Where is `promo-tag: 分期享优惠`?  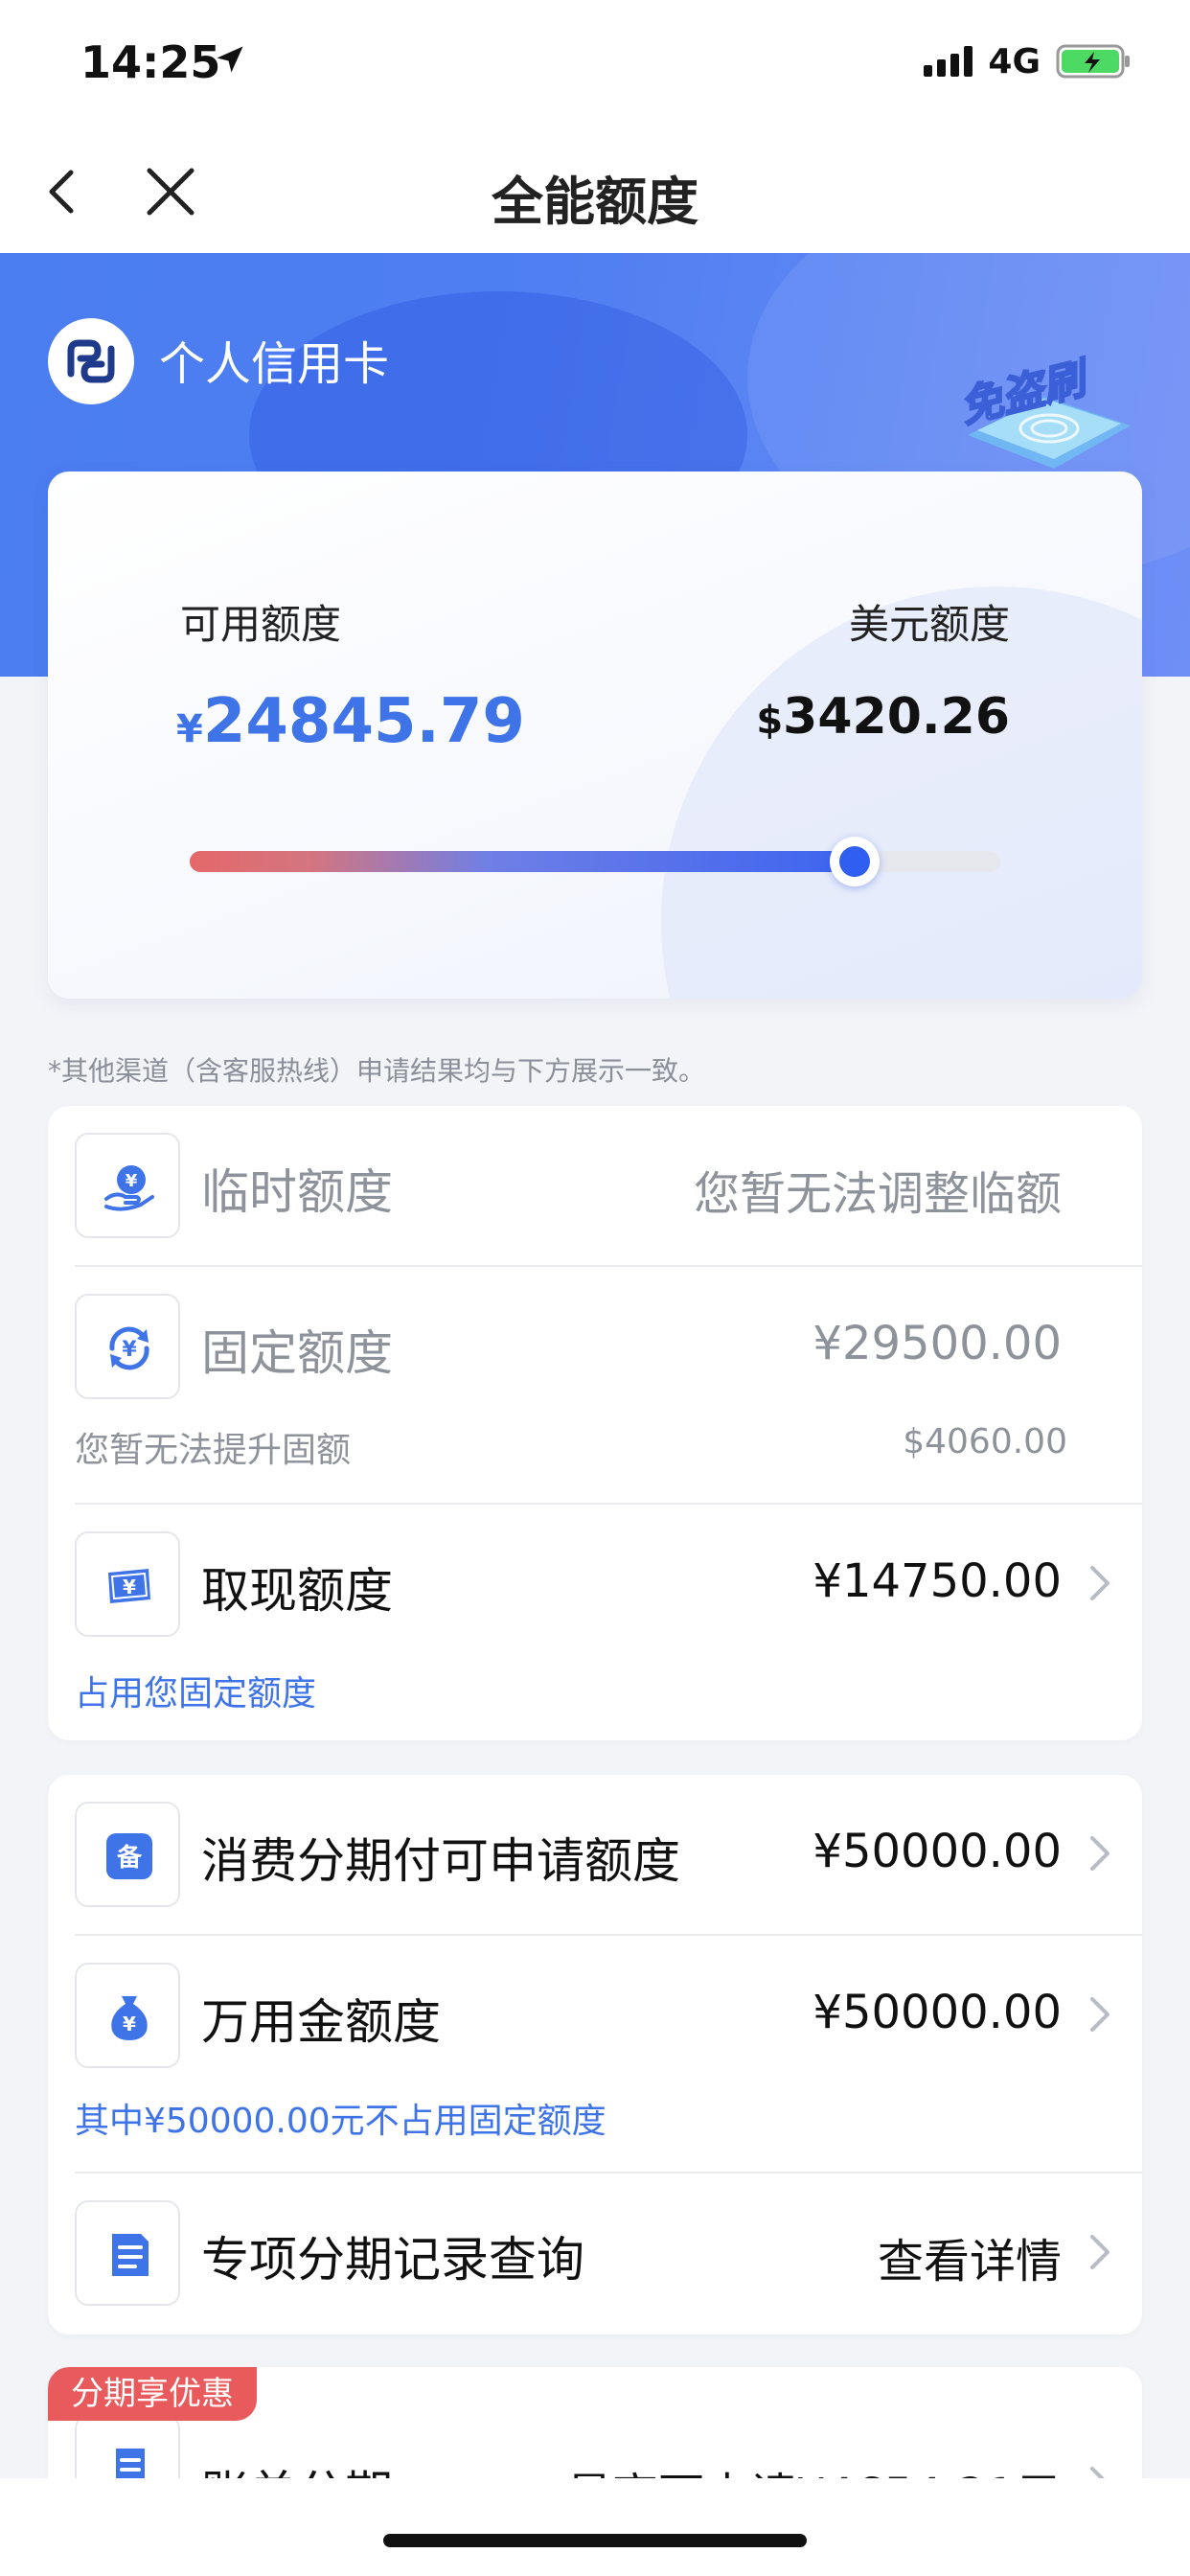
promo-tag: 分期享优惠 is located at coordinates (152, 2394).